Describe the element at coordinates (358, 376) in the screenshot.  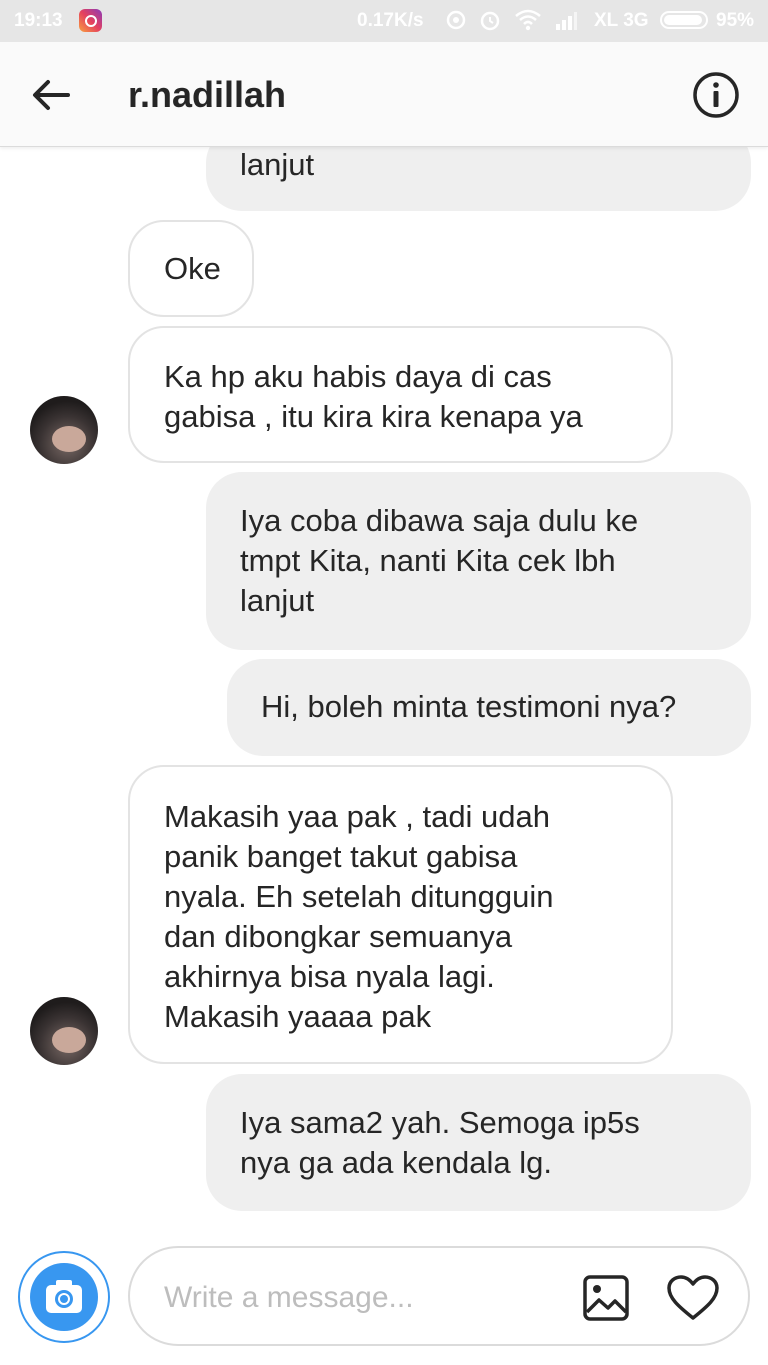
I see `message-line: Ka hp aku habis daya di cas` at that location.